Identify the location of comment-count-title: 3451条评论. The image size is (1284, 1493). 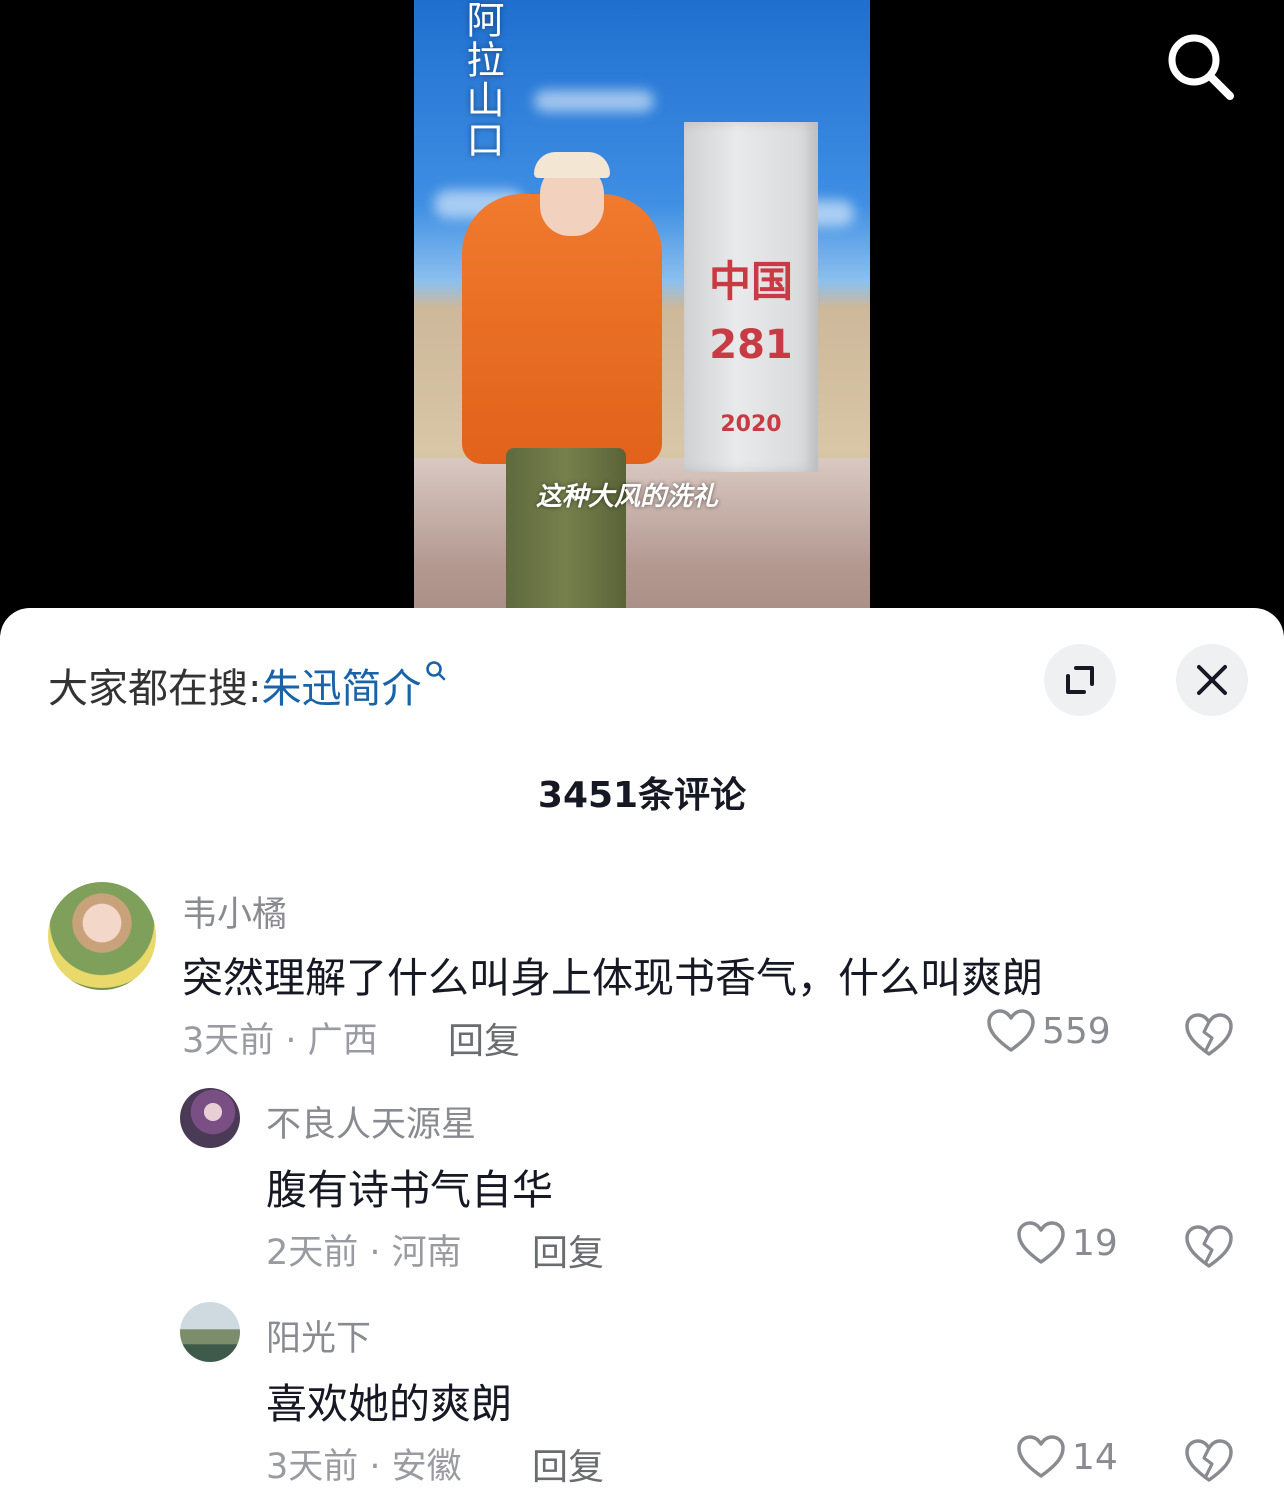
(642, 795).